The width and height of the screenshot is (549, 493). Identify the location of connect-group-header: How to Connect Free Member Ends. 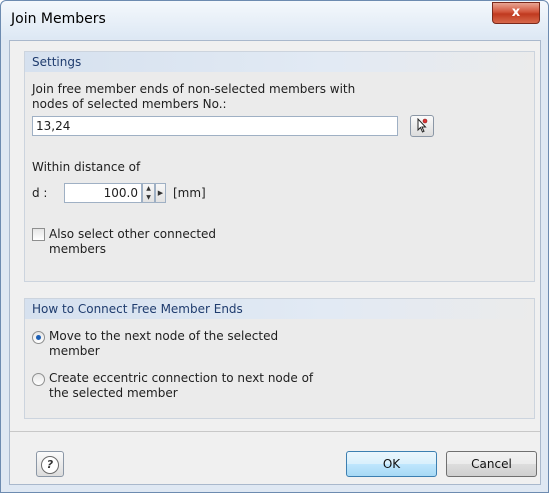
(279, 309).